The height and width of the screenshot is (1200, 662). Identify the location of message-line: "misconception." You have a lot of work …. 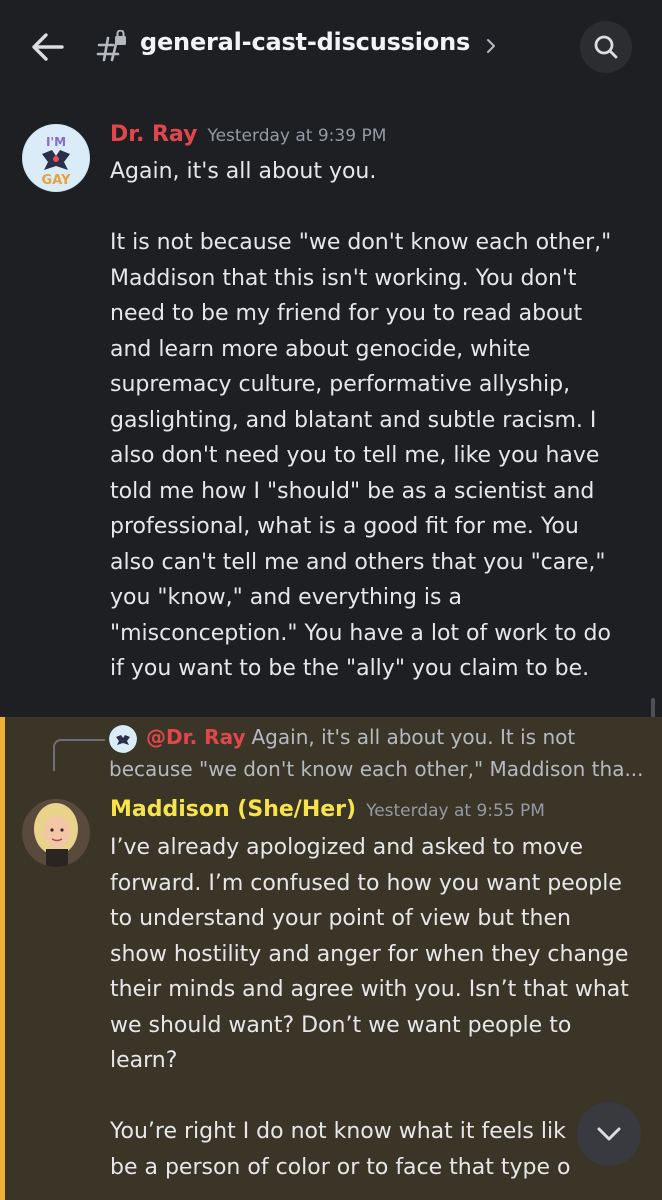
(360, 633).